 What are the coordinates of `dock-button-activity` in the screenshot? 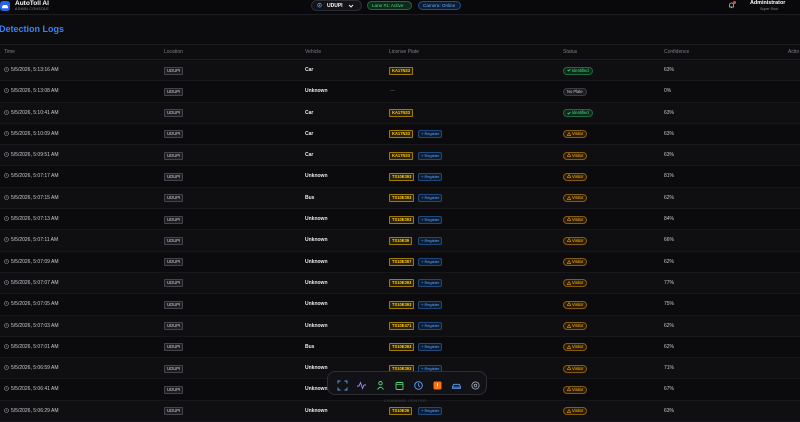 It's located at (361, 384).